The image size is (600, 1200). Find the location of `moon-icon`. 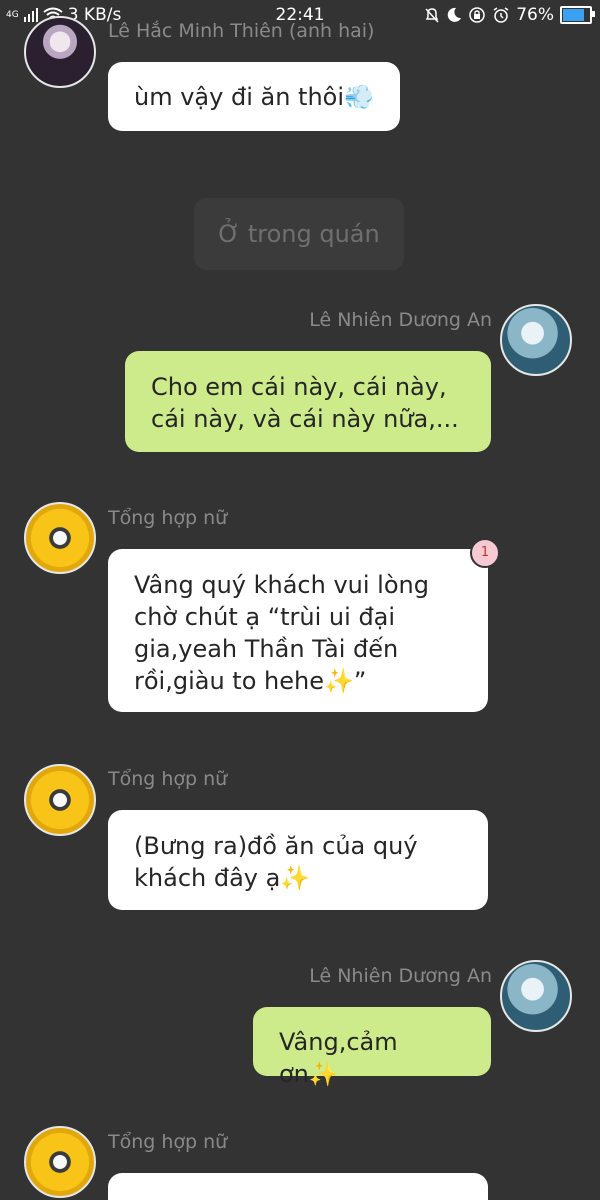

moon-icon is located at coordinates (454, 14).